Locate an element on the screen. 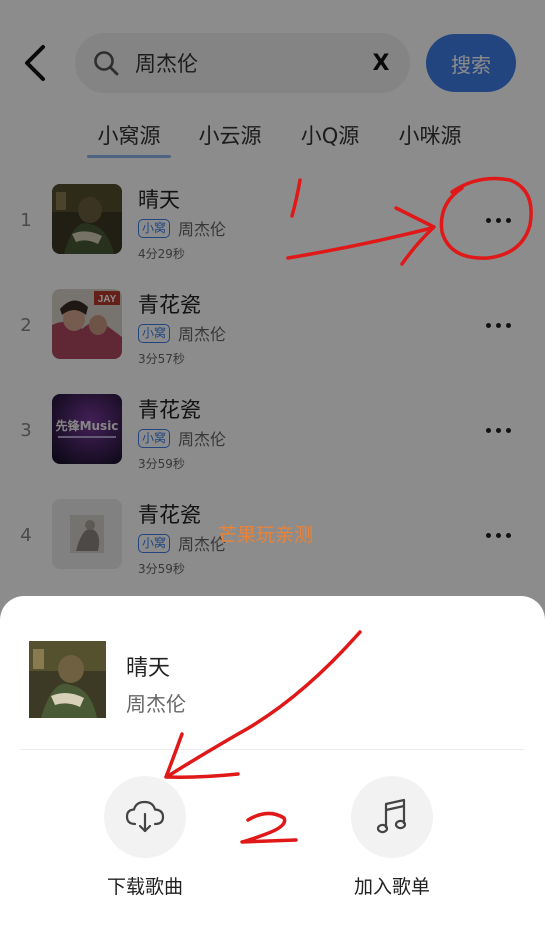 This screenshot has width=545, height=933. cloud-download-icon is located at coordinates (145, 816).